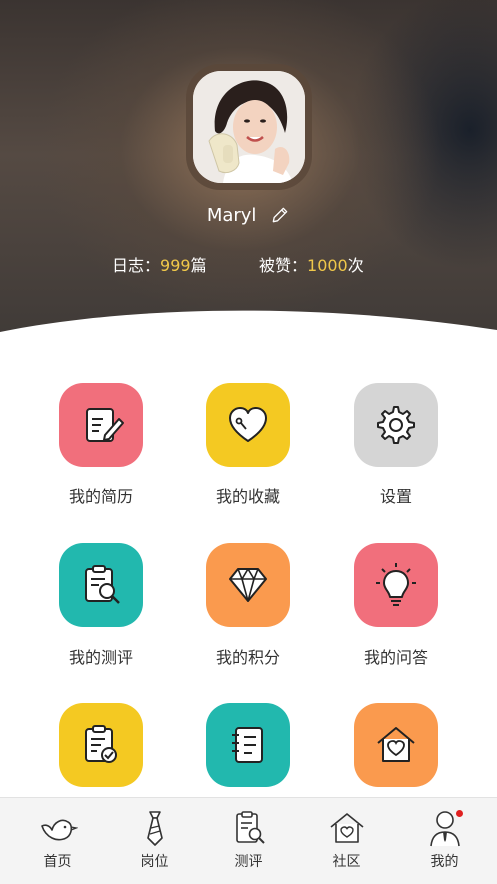 This screenshot has height=884, width=497. I want to click on tab-jobs: 岗位, so click(154, 841).